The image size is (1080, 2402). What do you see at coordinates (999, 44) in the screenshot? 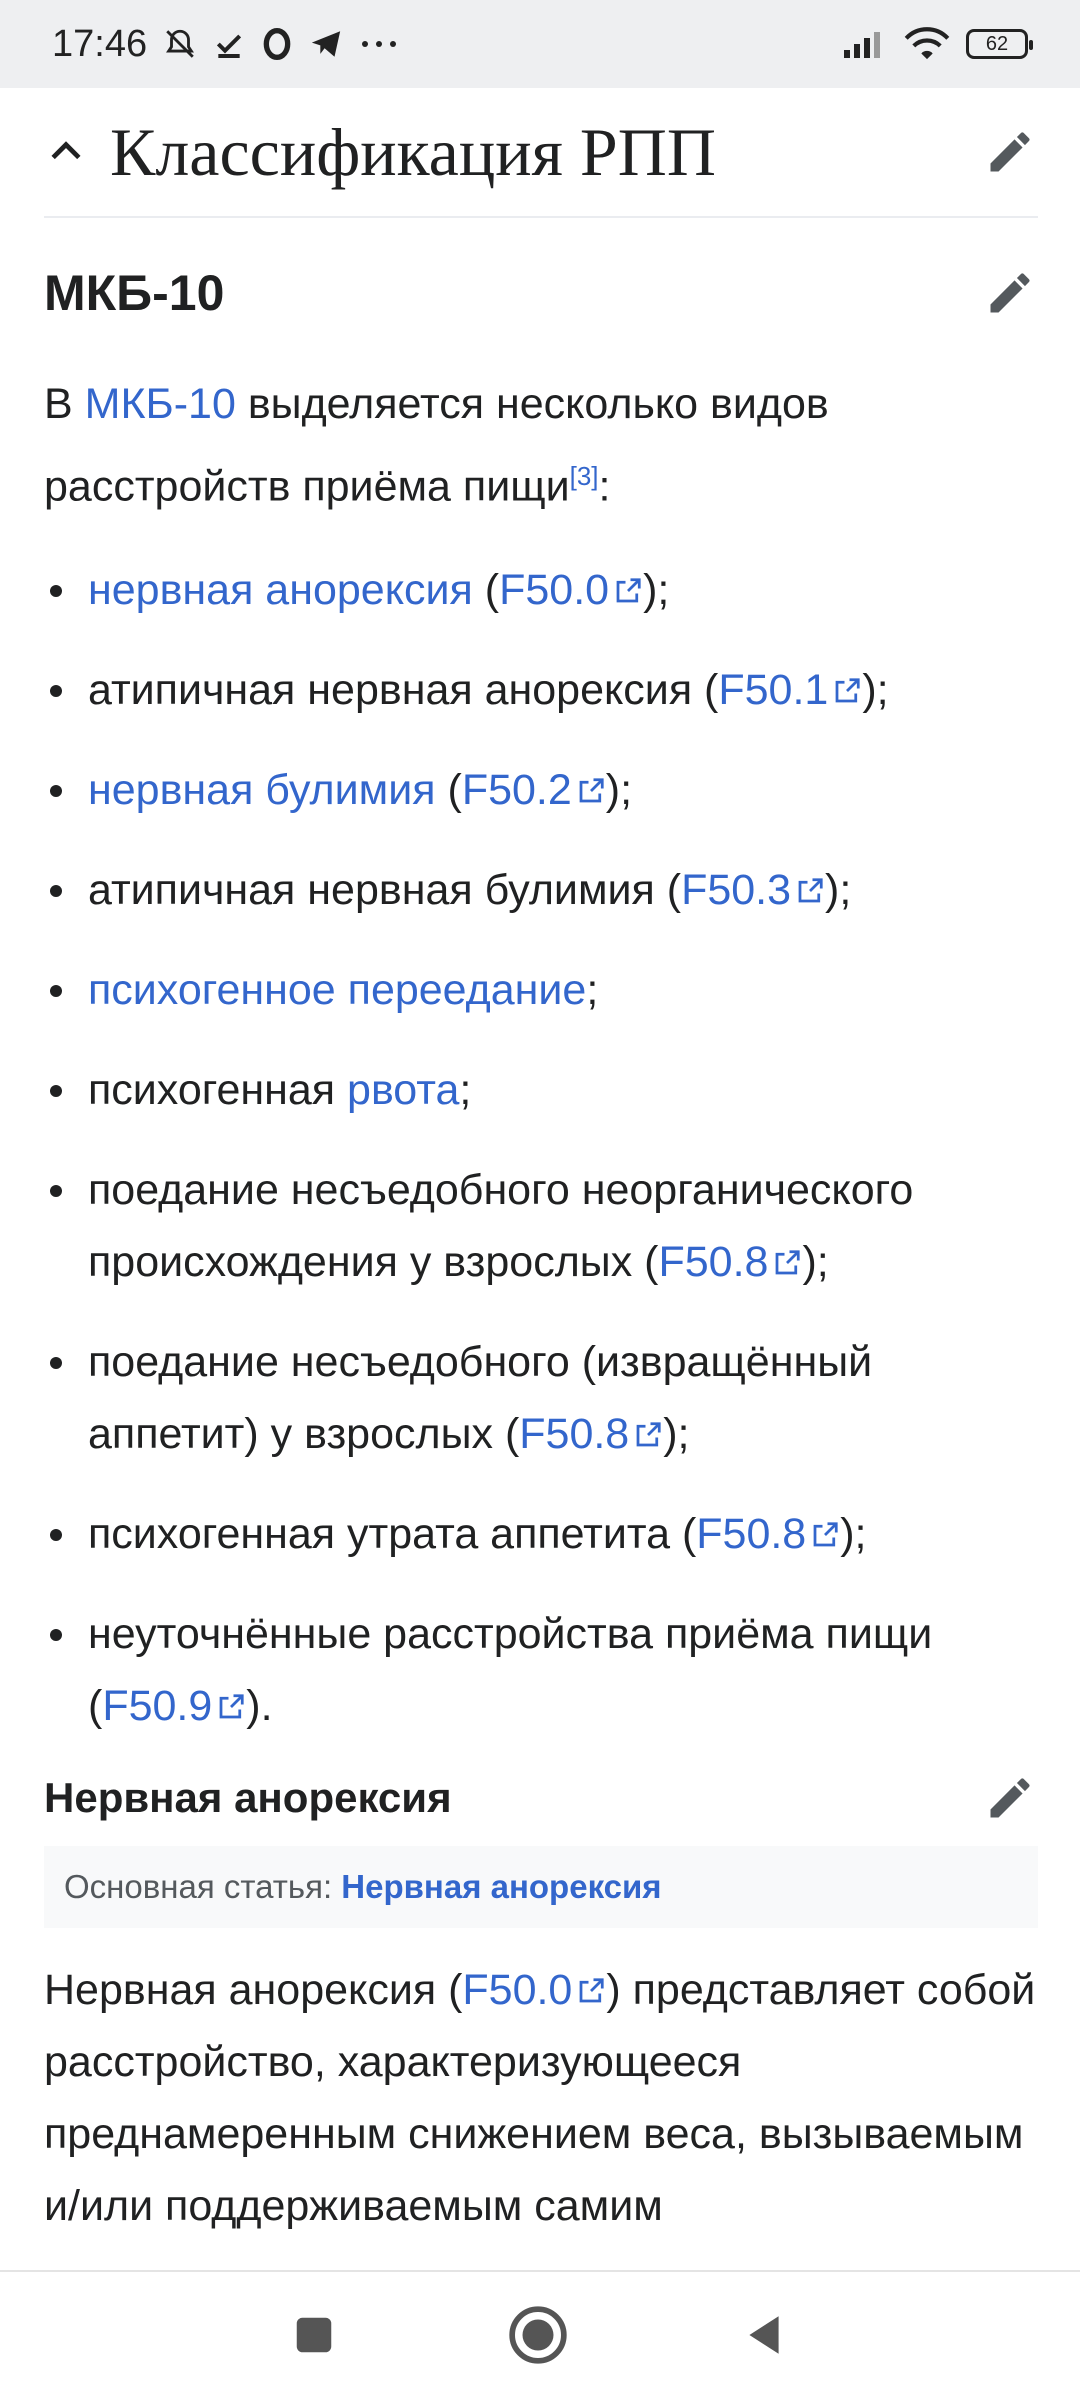
I see `battery-icon: 62` at bounding box center [999, 44].